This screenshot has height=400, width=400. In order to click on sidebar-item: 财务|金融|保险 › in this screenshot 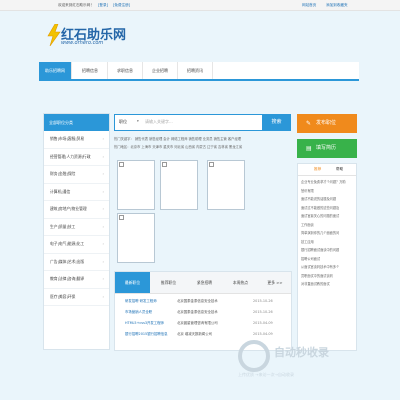, I will do `click(76, 175)`.